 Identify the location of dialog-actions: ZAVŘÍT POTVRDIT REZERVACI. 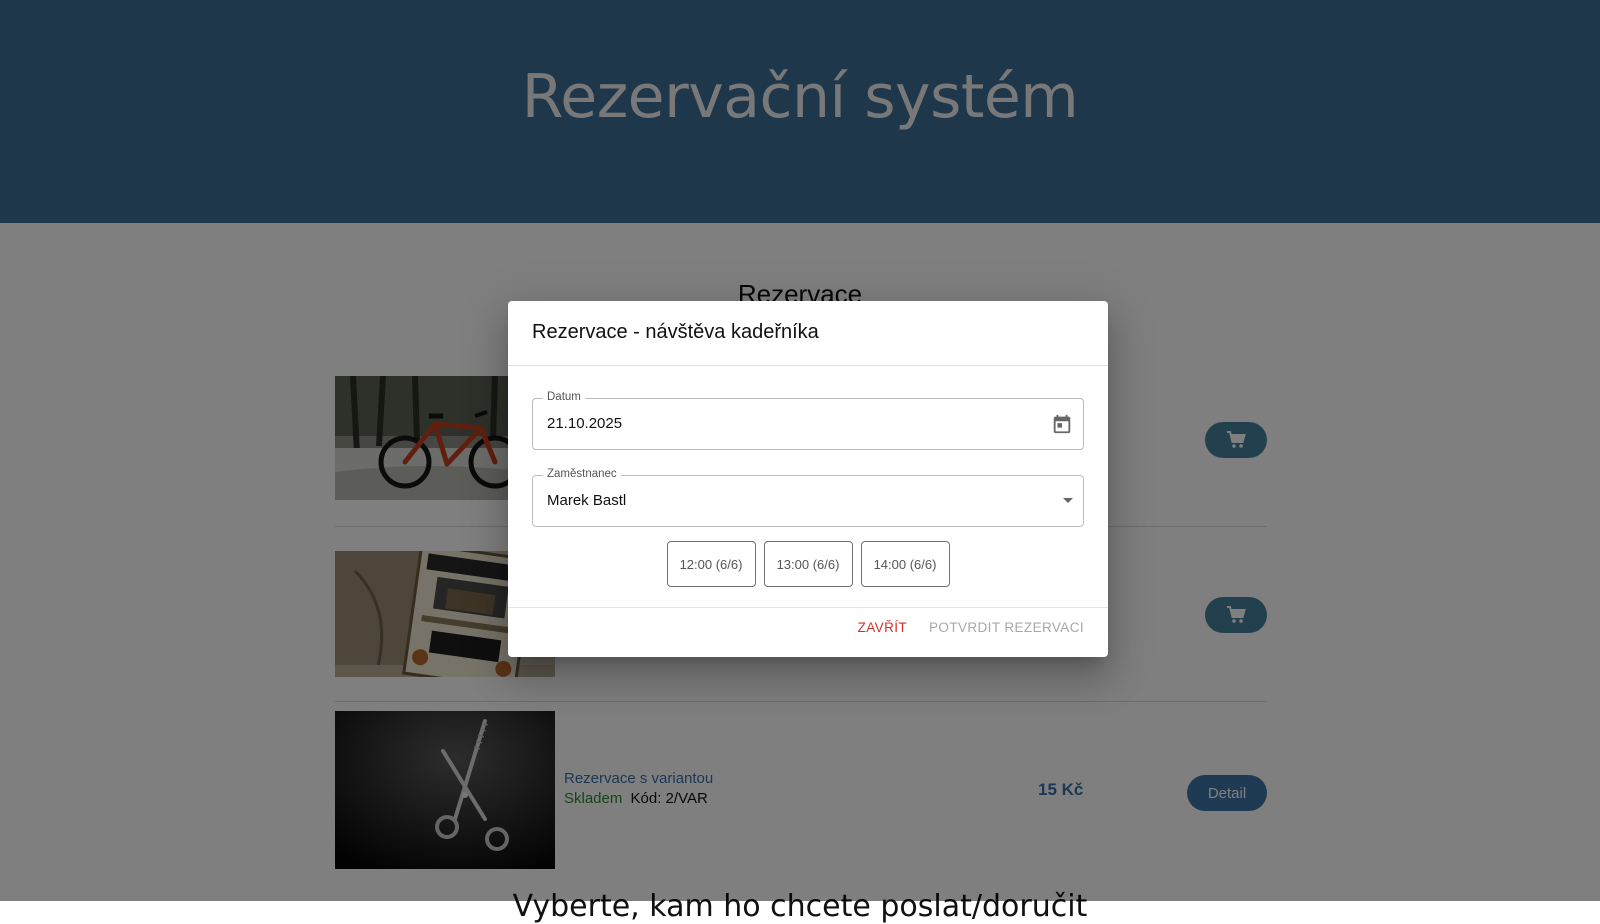
(971, 627).